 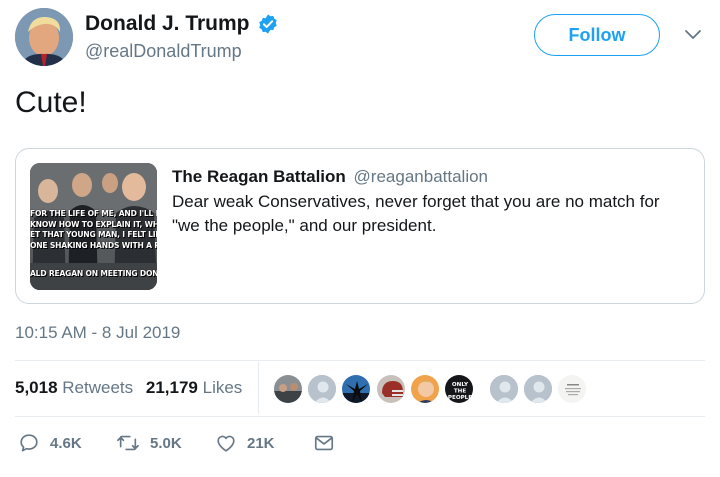 I want to click on envelope-icon, so click(x=324, y=443).